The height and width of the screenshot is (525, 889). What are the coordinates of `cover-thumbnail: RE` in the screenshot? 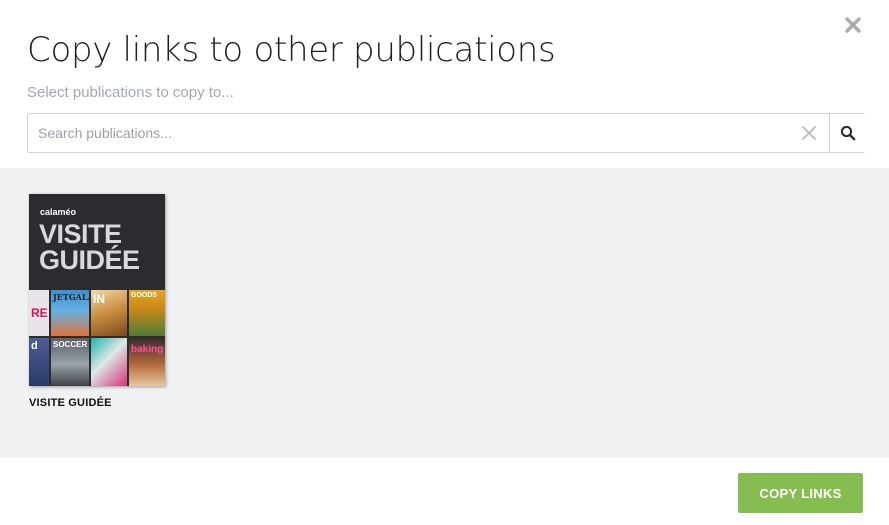 It's located at (39, 313).